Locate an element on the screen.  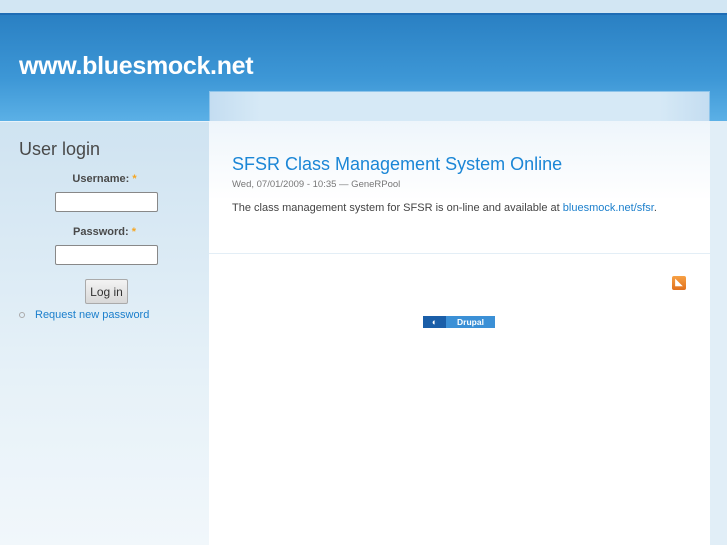
powered-by-drupal-badge: ◐ Drupal is located at coordinates (459, 322).